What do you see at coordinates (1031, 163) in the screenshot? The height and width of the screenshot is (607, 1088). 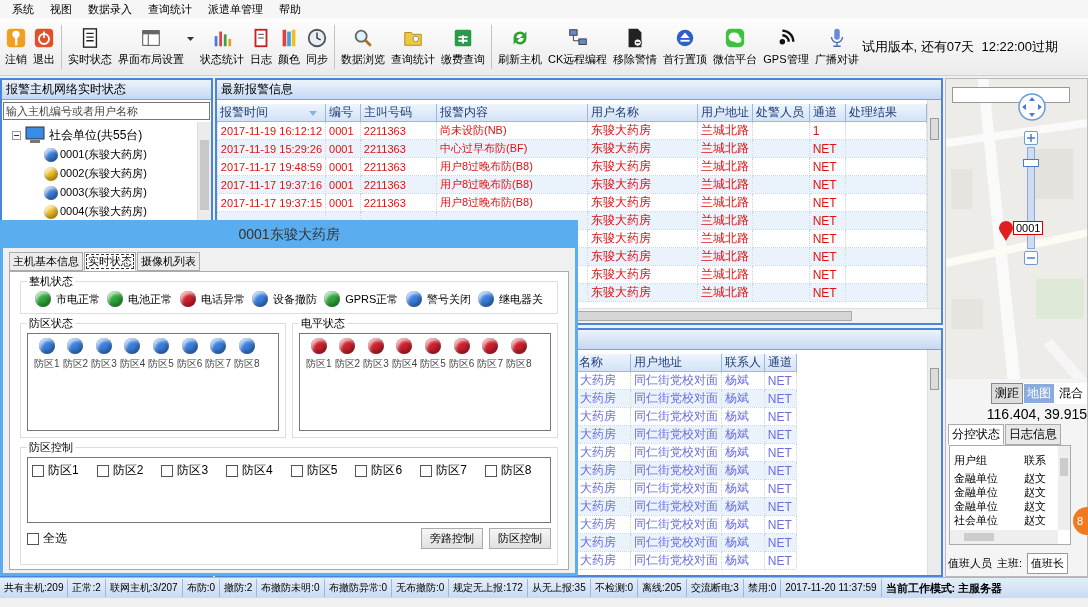 I see `slider-thumb` at bounding box center [1031, 163].